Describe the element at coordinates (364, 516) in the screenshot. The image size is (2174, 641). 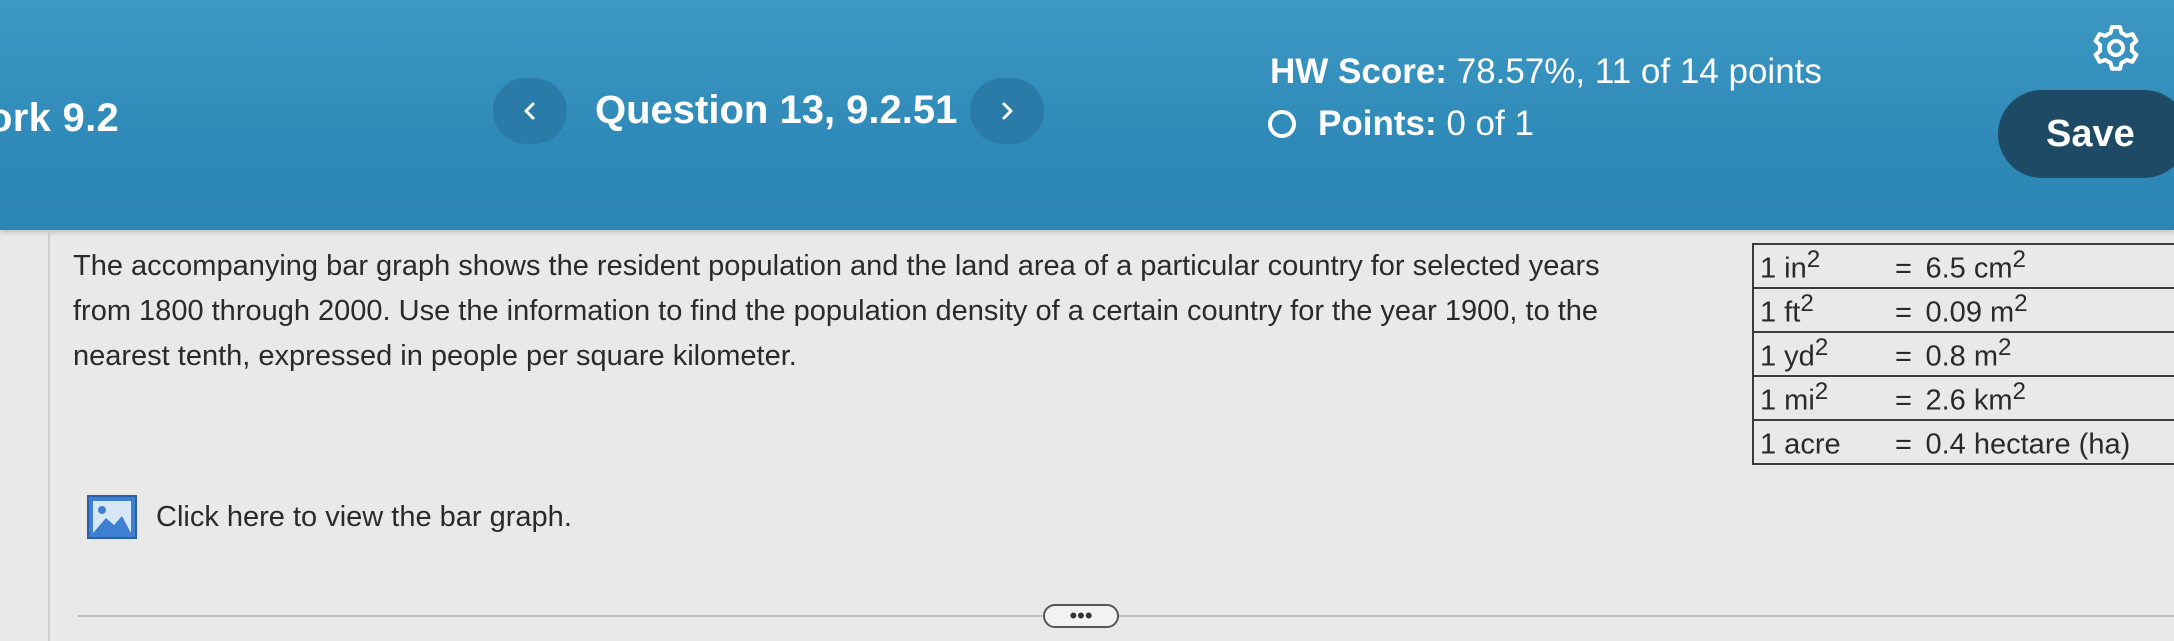
I see `view-bar-graph-label: Click here to view the bar graph.` at that location.